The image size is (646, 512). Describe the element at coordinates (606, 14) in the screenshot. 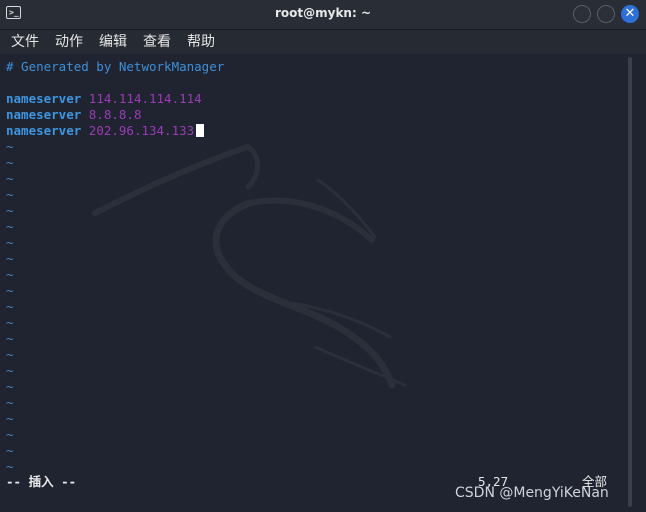

I see `maximize-button` at that location.